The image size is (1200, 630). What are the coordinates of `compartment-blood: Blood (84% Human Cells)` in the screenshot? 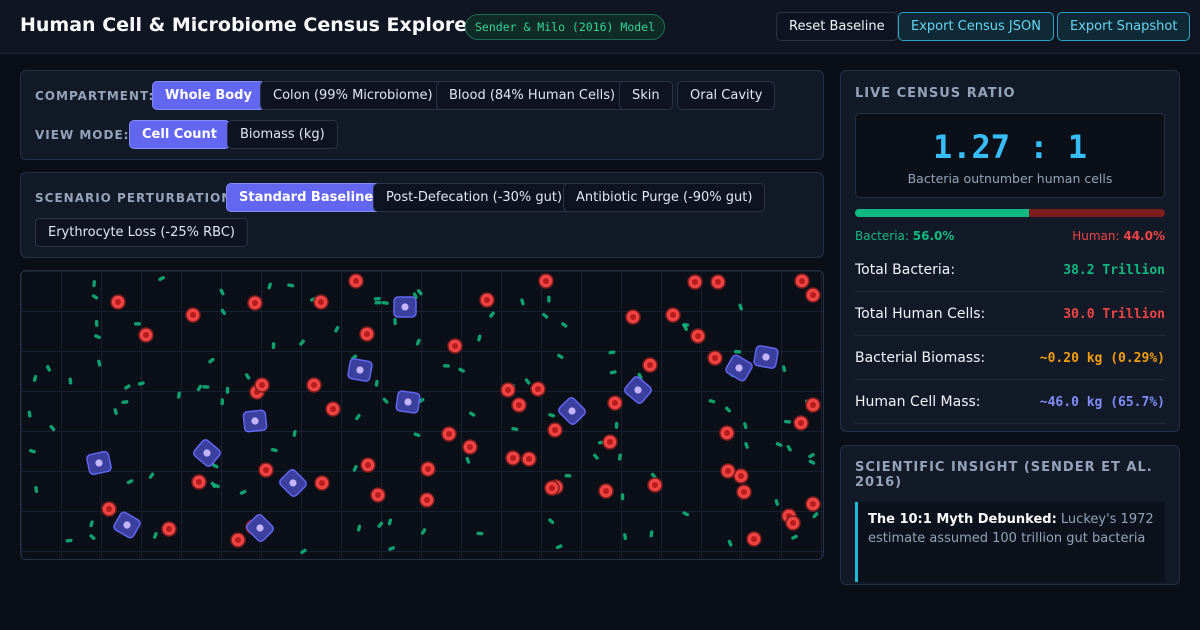 It's located at (532, 95).